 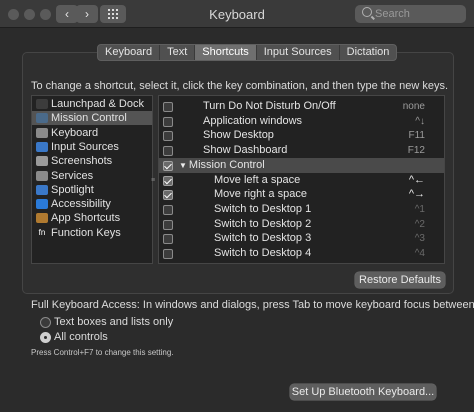 What do you see at coordinates (414, 106) in the screenshot?
I see `shortcut-key-combo: none` at bounding box center [414, 106].